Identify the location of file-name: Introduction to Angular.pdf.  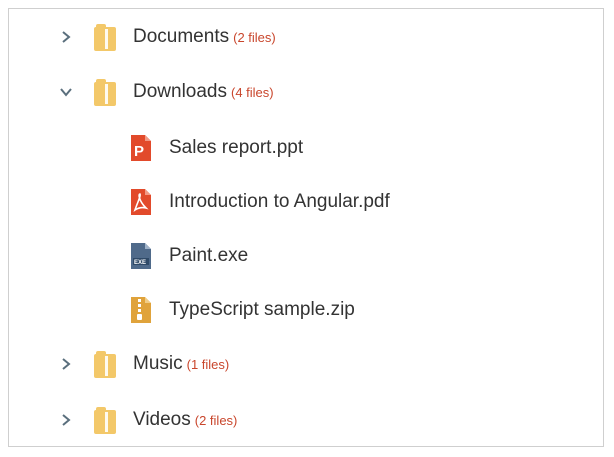
(279, 201).